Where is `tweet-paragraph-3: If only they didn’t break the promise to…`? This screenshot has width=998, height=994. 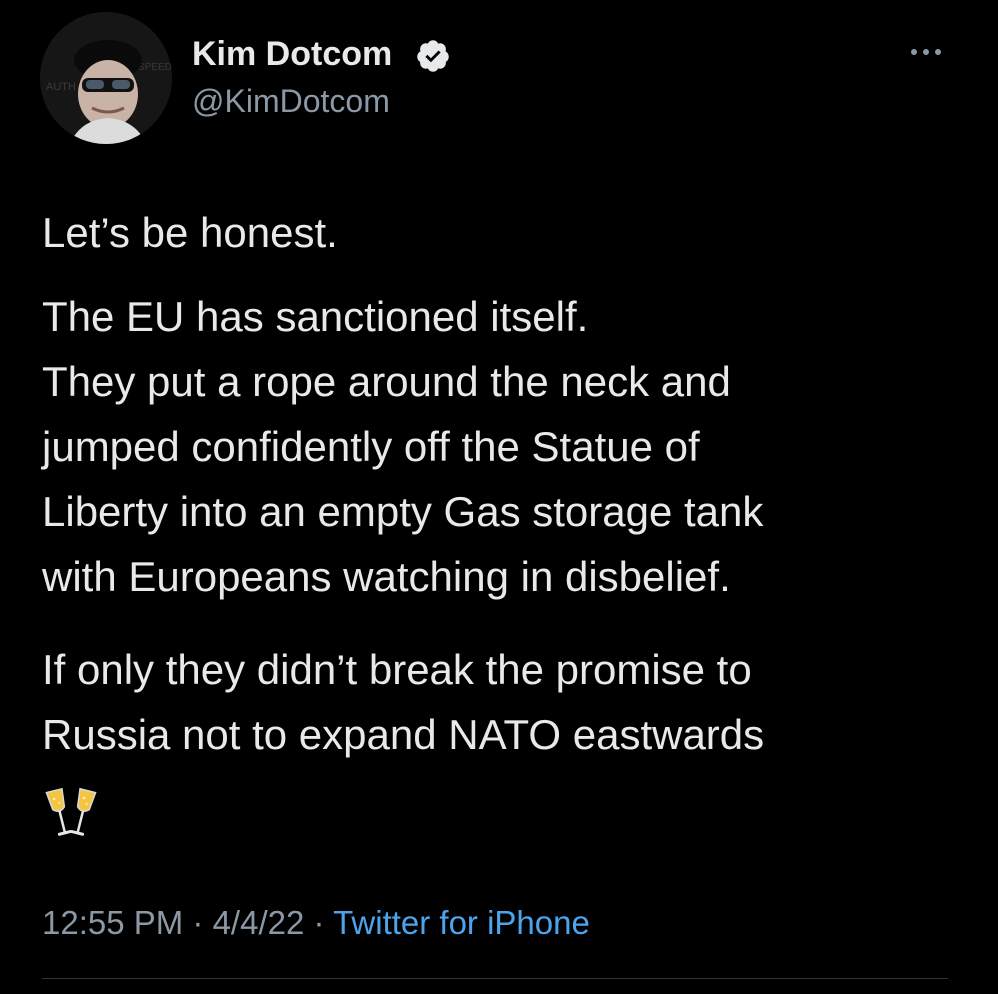 tweet-paragraph-3: If only they didn’t break the promise to… is located at coordinates (403, 702).